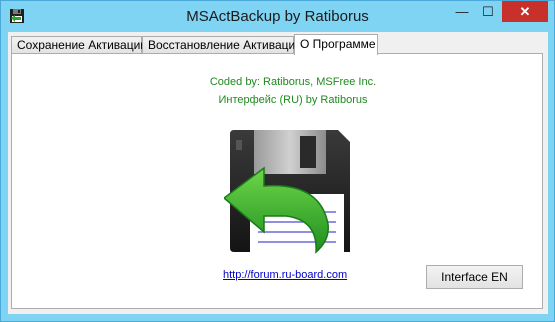  What do you see at coordinates (525, 11) in the screenshot?
I see `close-button: ✕` at bounding box center [525, 11].